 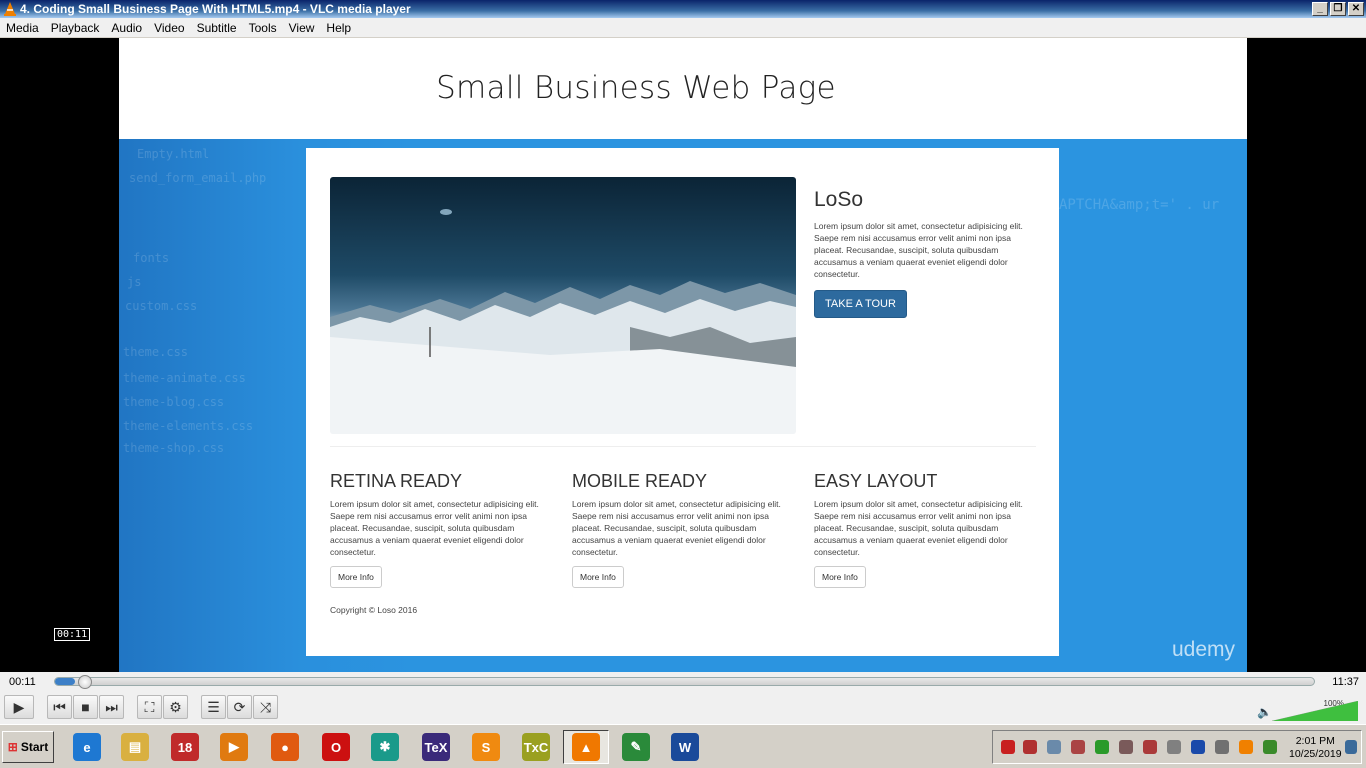 I want to click on media-player-icon: ▶, so click(x=234, y=747).